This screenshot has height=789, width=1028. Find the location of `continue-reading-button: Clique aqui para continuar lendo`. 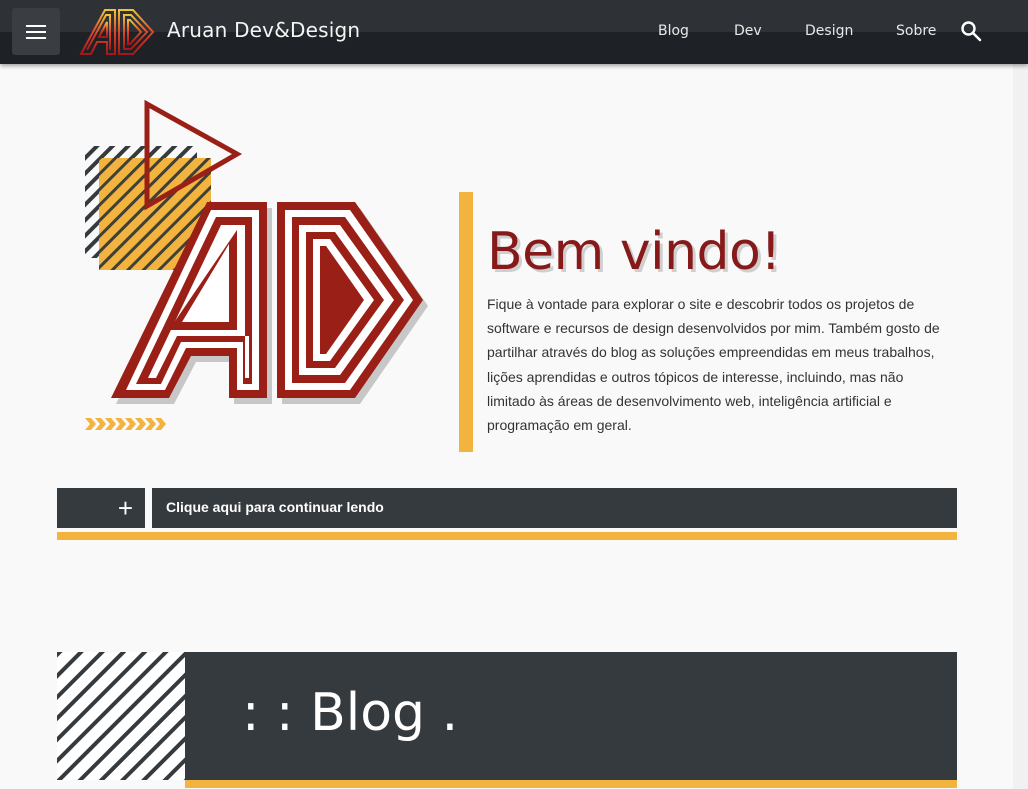

continue-reading-button: Clique aqui para continuar lendo is located at coordinates (554, 508).